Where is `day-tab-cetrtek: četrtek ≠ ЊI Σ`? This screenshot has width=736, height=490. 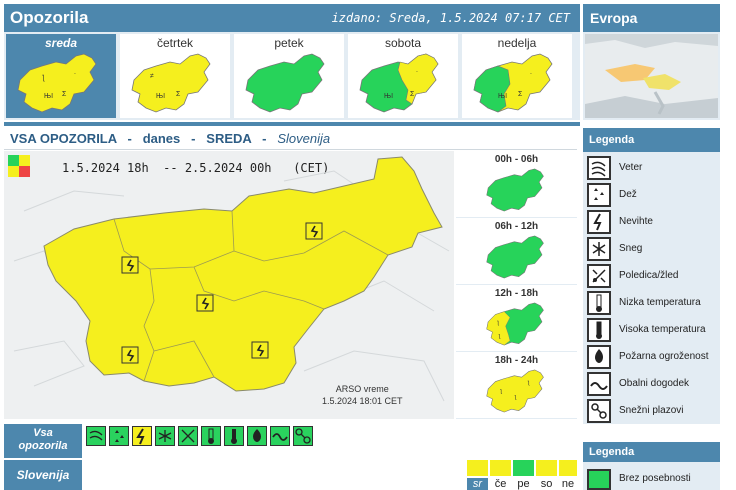
day-tab-cetrtek: četrtek ≠ ЊI Σ is located at coordinates (175, 76).